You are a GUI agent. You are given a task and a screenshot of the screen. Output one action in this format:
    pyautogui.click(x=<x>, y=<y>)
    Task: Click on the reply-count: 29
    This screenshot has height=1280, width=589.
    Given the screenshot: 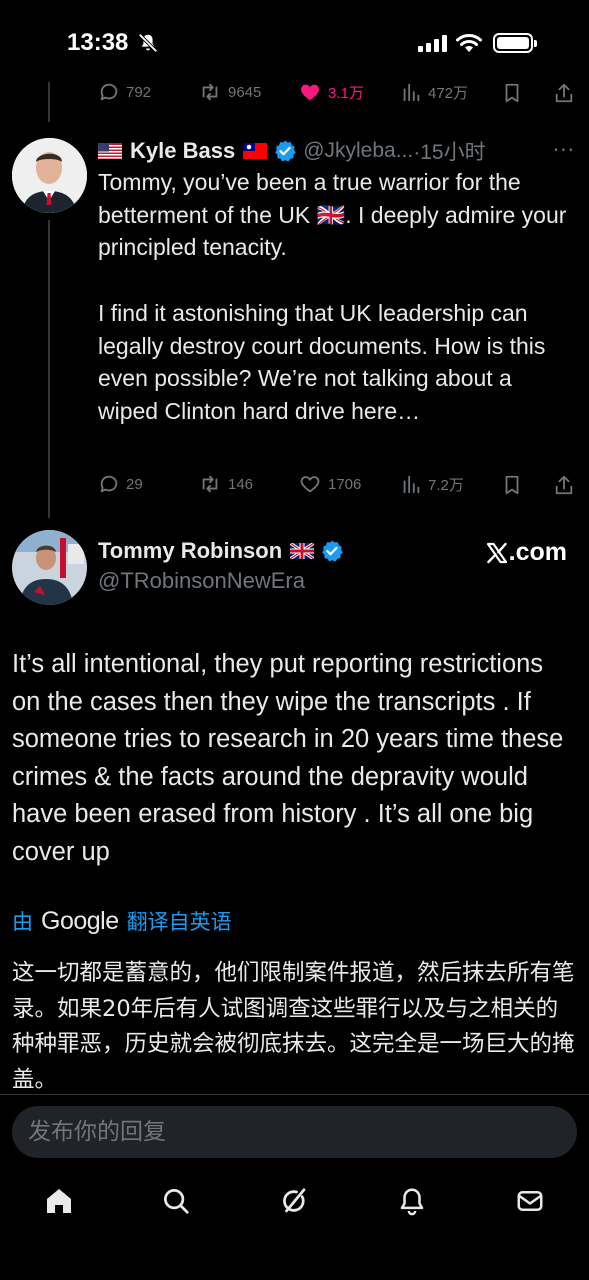 What is the action you would take?
    pyautogui.click(x=134, y=484)
    